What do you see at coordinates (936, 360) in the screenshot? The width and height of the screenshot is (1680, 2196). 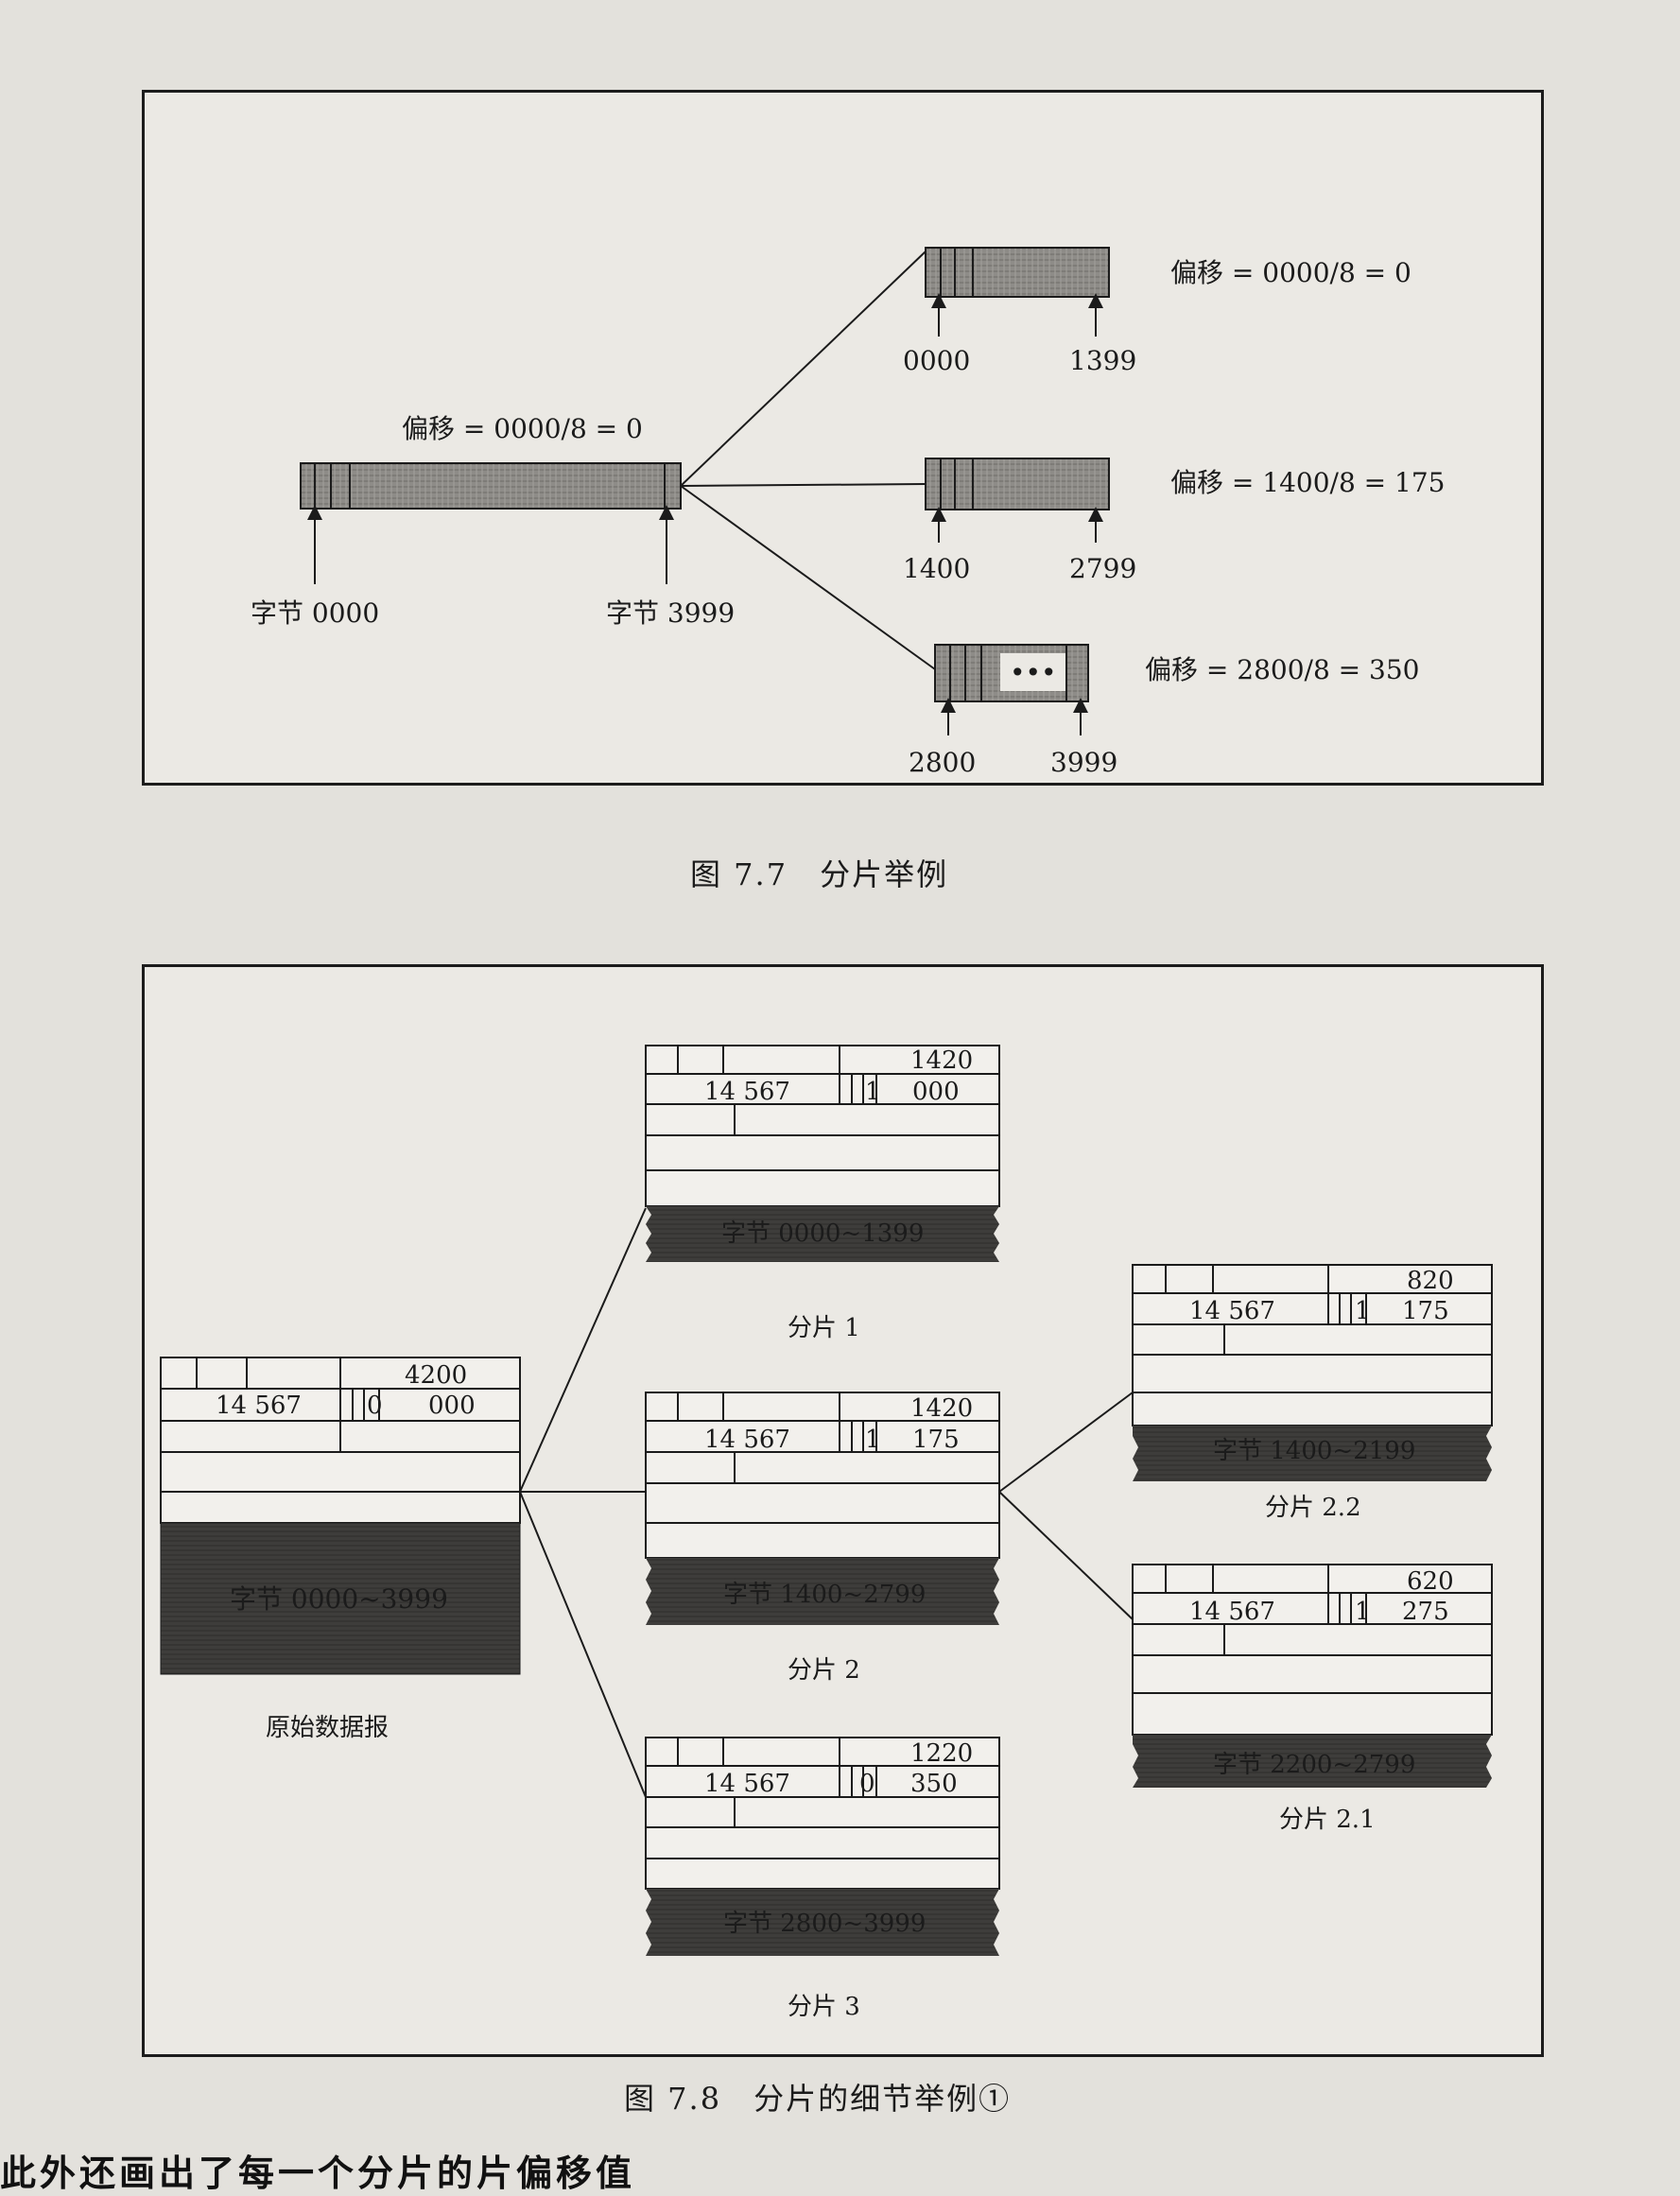 I see `fragment-1-start: 0000` at bounding box center [936, 360].